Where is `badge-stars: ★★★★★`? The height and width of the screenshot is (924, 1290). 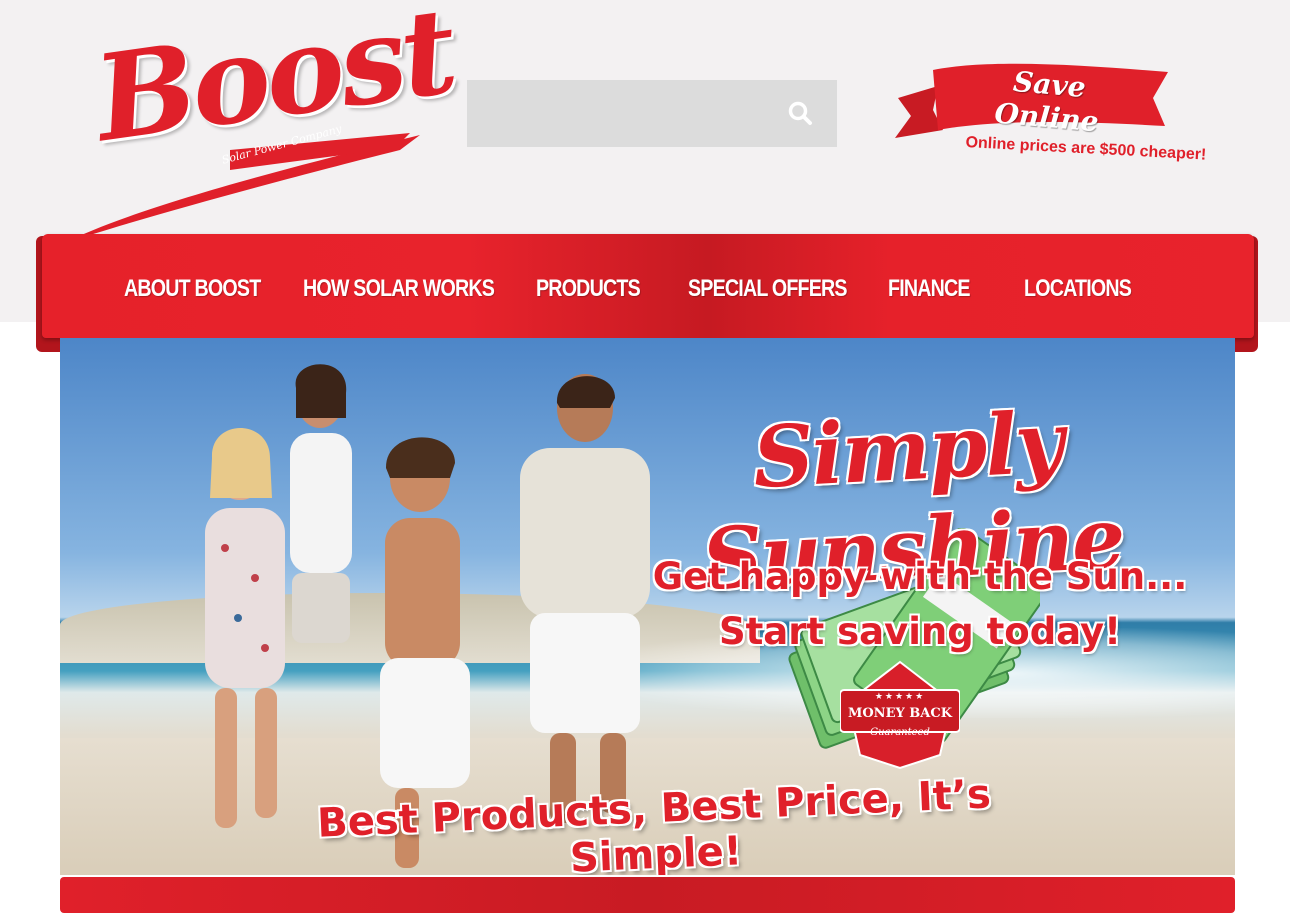
badge-stars: ★★★★★ is located at coordinates (900, 697).